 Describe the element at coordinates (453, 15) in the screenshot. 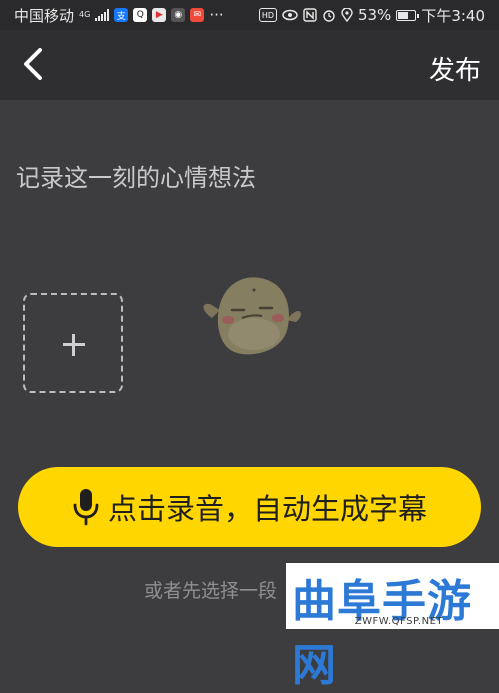

I see `clock: 下午3:40` at that location.